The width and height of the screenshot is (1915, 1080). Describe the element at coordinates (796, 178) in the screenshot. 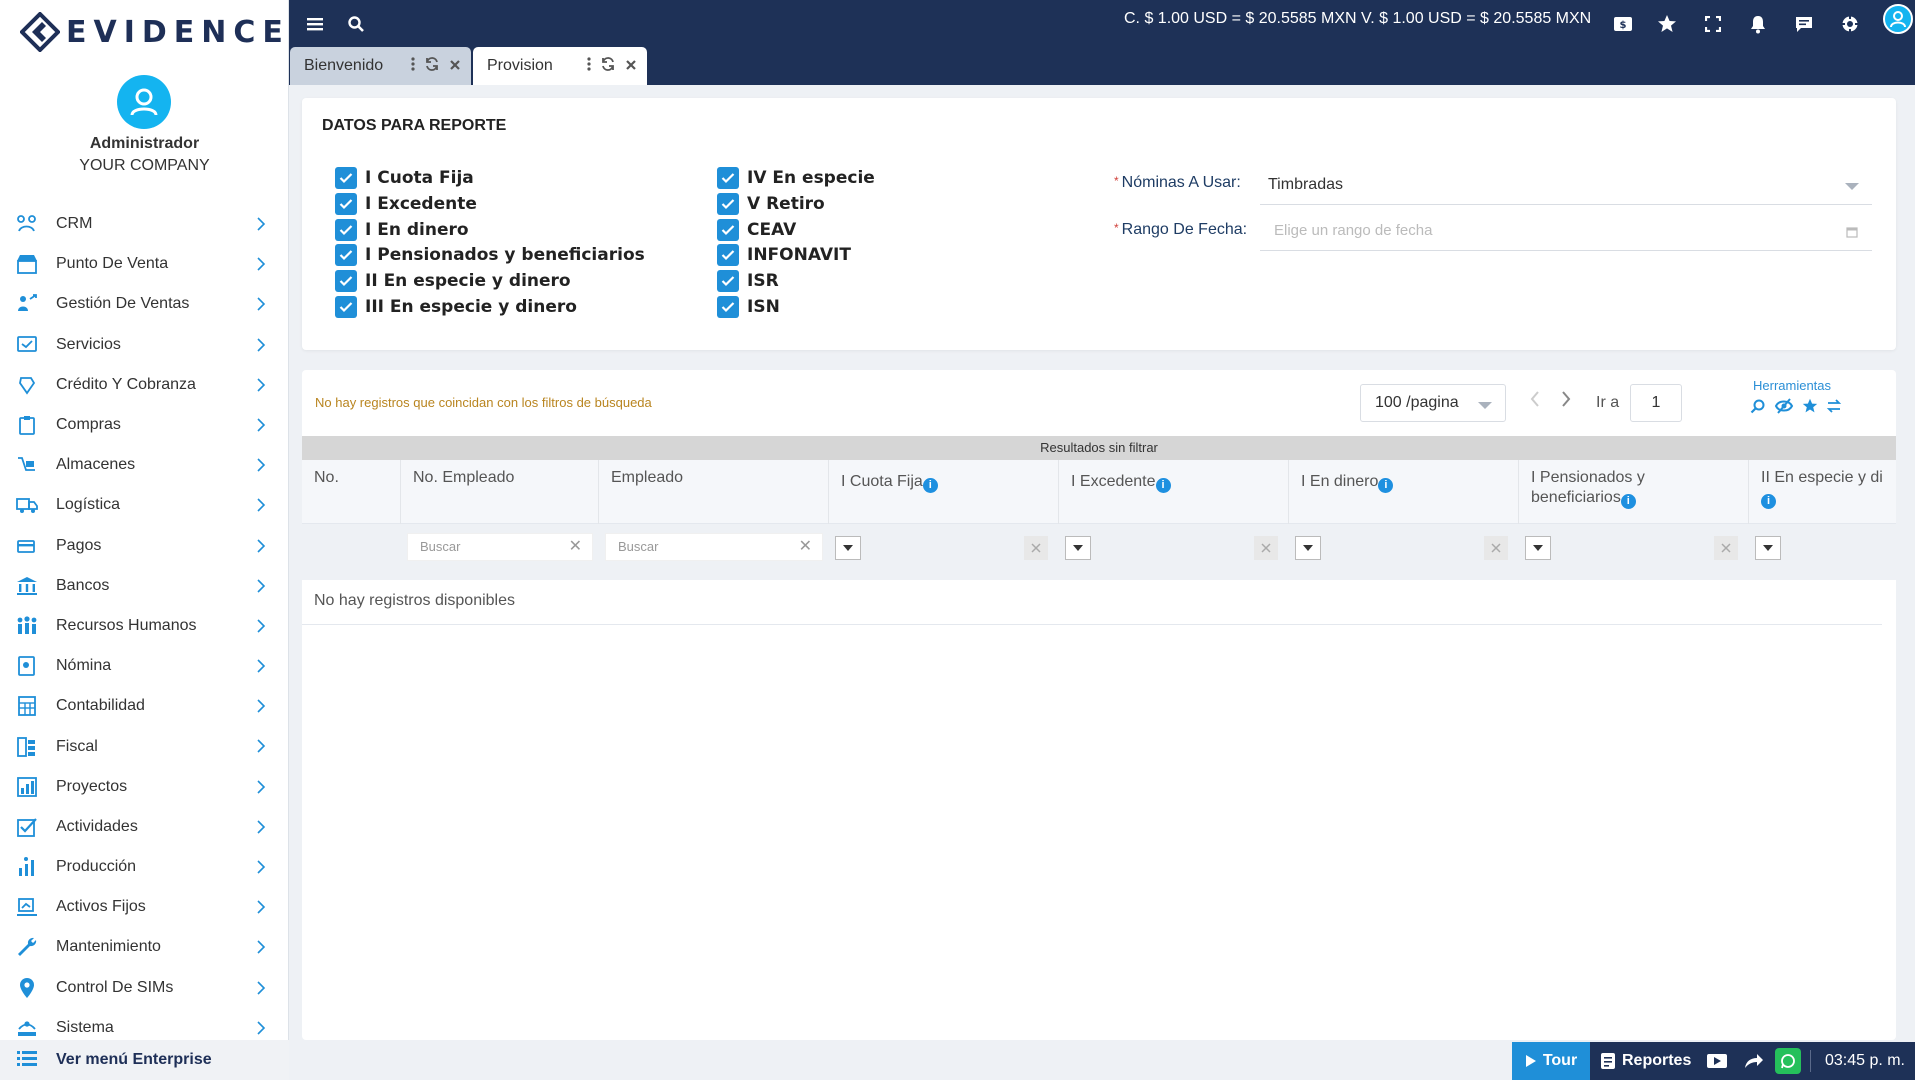

I see `checkbox-iv-en-especie: IV En especie` at that location.